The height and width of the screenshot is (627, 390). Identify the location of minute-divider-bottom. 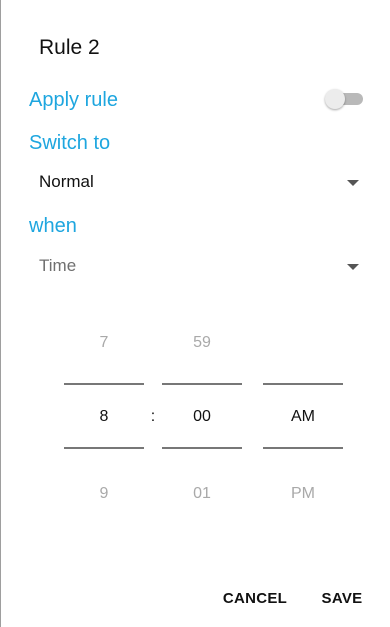
(202, 448).